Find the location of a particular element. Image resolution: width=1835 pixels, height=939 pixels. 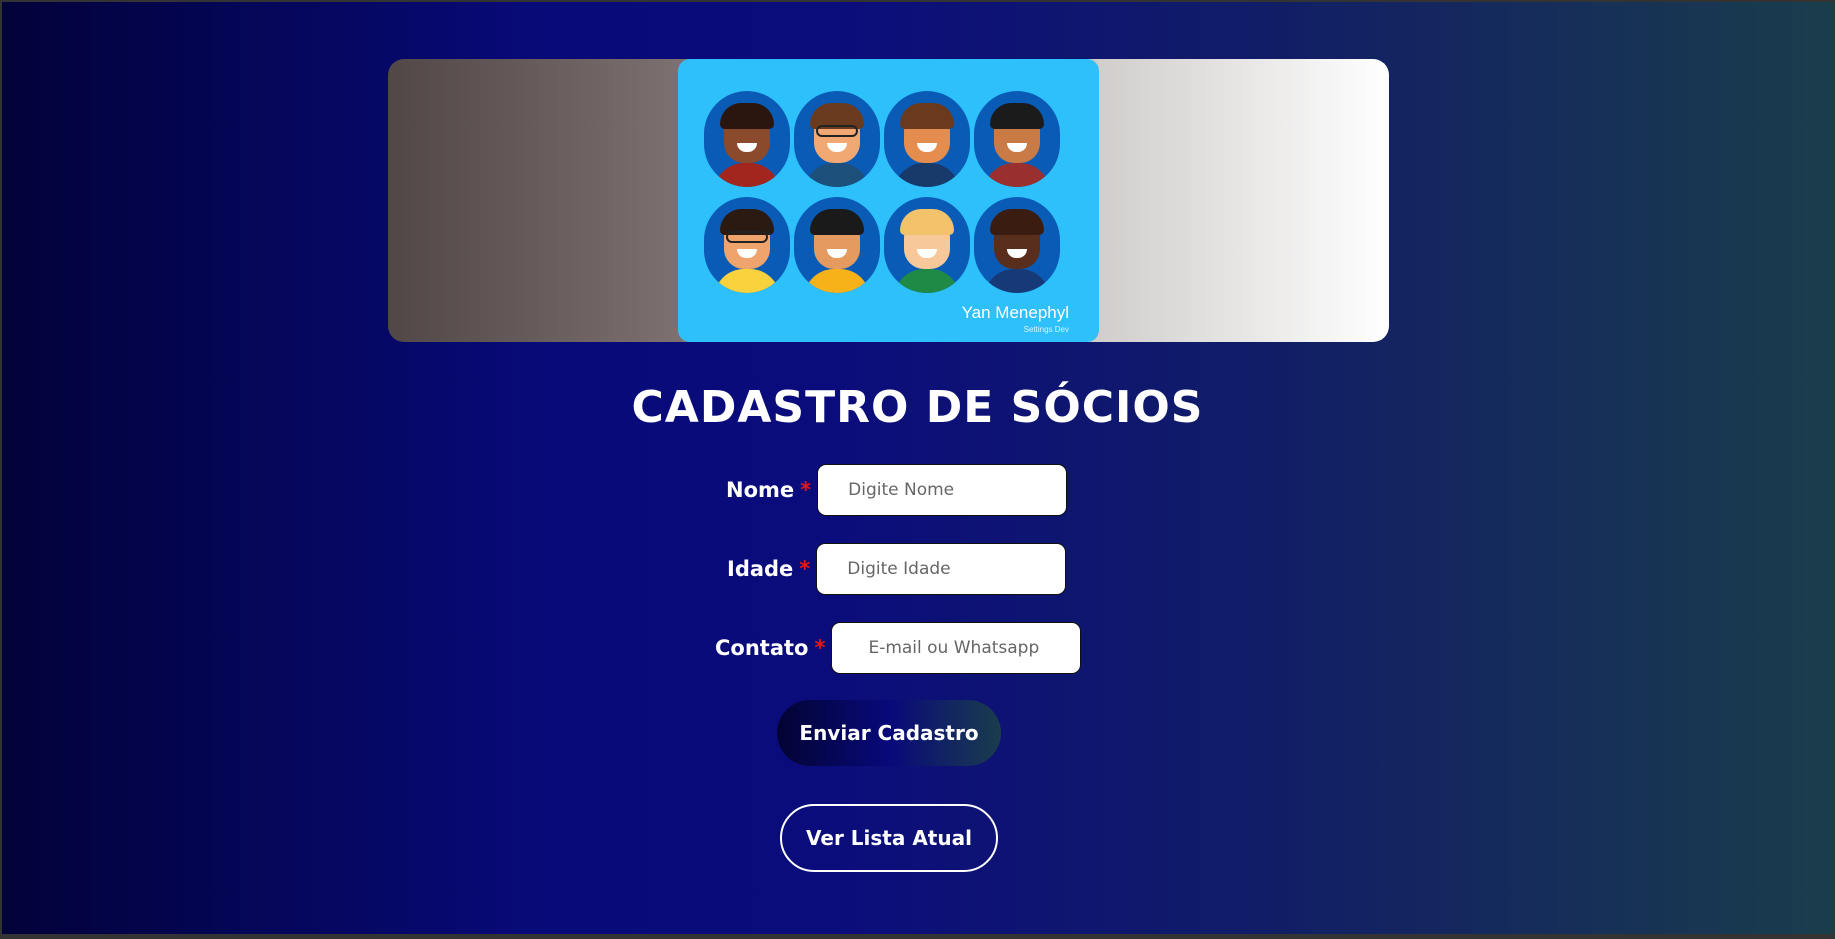

view-list-button: Ver Lista Atual is located at coordinates (889, 838).